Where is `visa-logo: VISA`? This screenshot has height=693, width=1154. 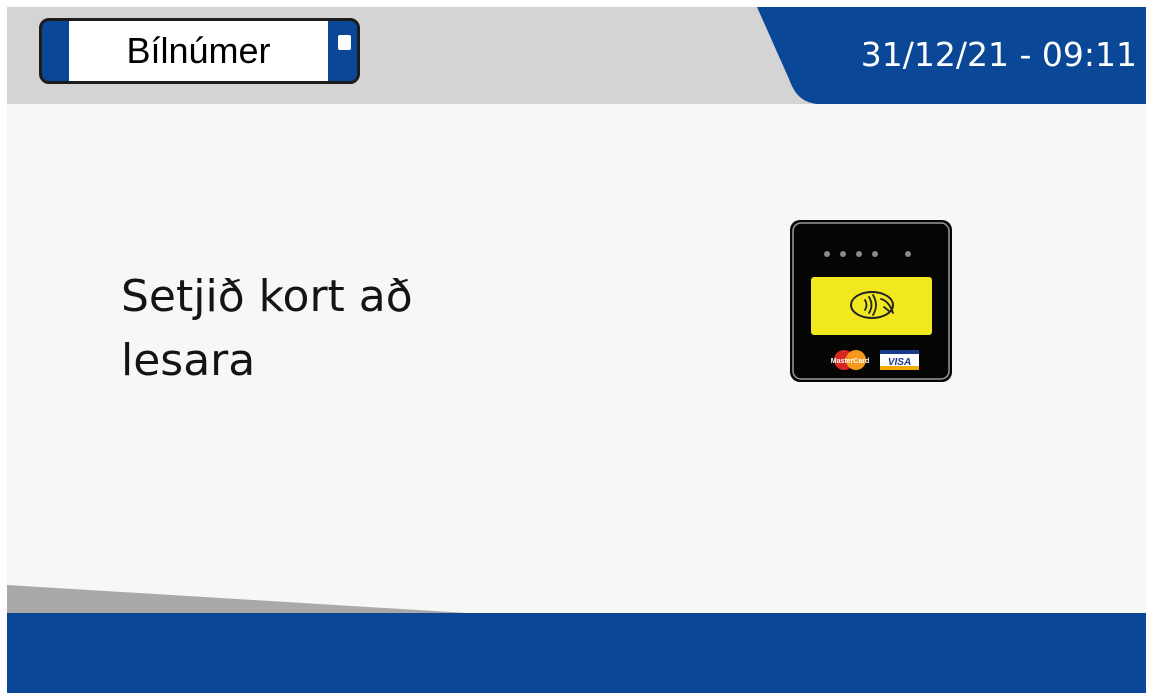
visa-logo: VISA is located at coordinates (899, 362).